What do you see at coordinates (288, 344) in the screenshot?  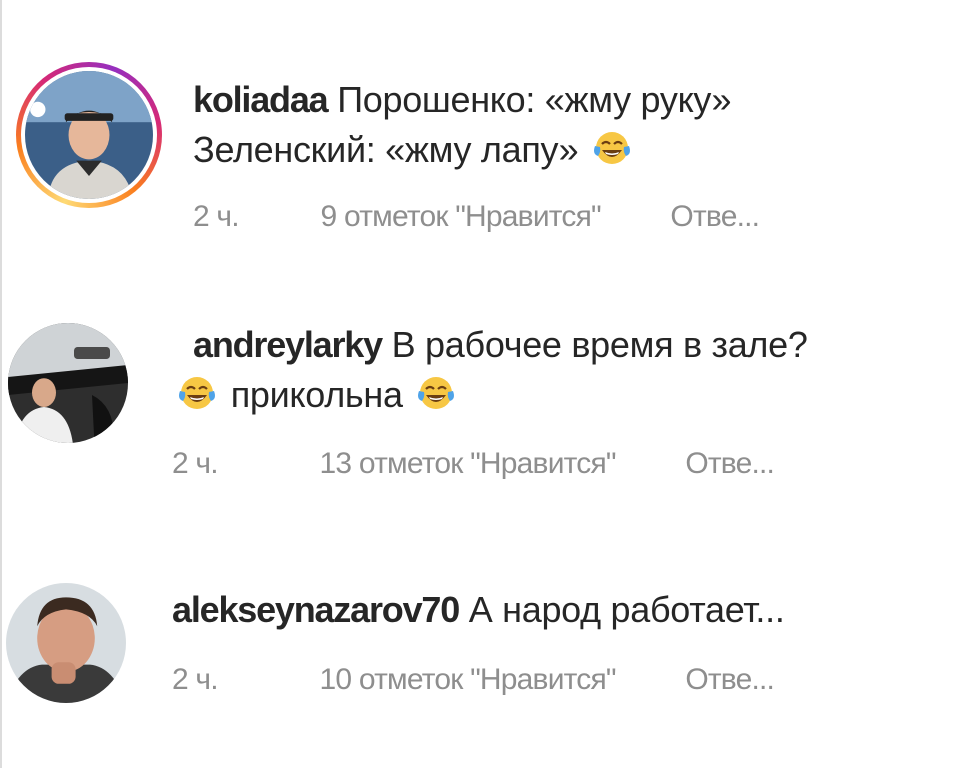 I see `username-link: andreylarky` at bounding box center [288, 344].